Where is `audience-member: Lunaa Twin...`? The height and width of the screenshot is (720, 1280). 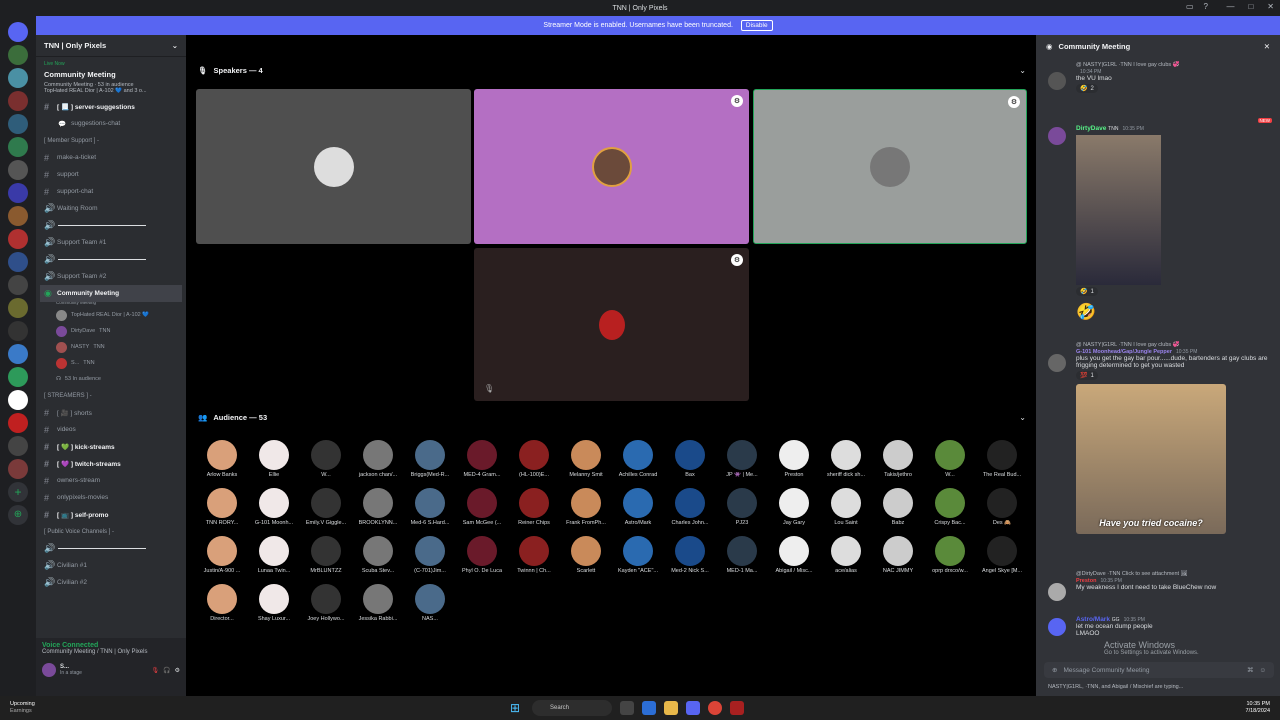 audience-member: Lunaa Twin... is located at coordinates (274, 555).